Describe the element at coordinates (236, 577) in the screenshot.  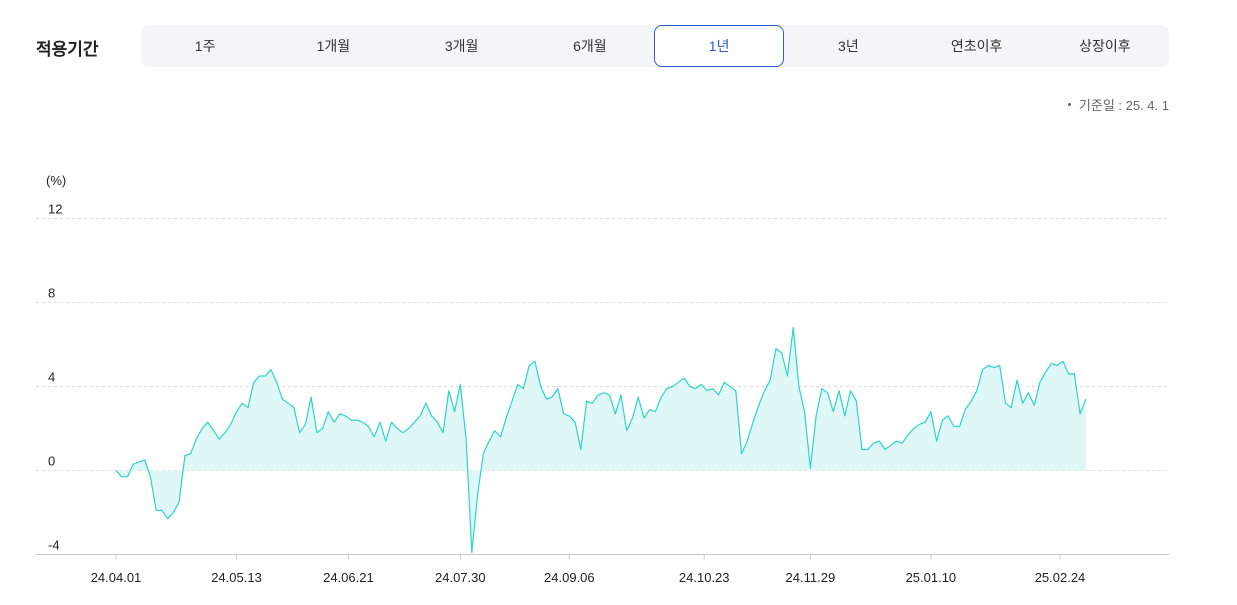
I see `x-tick-label: 24.05.13` at that location.